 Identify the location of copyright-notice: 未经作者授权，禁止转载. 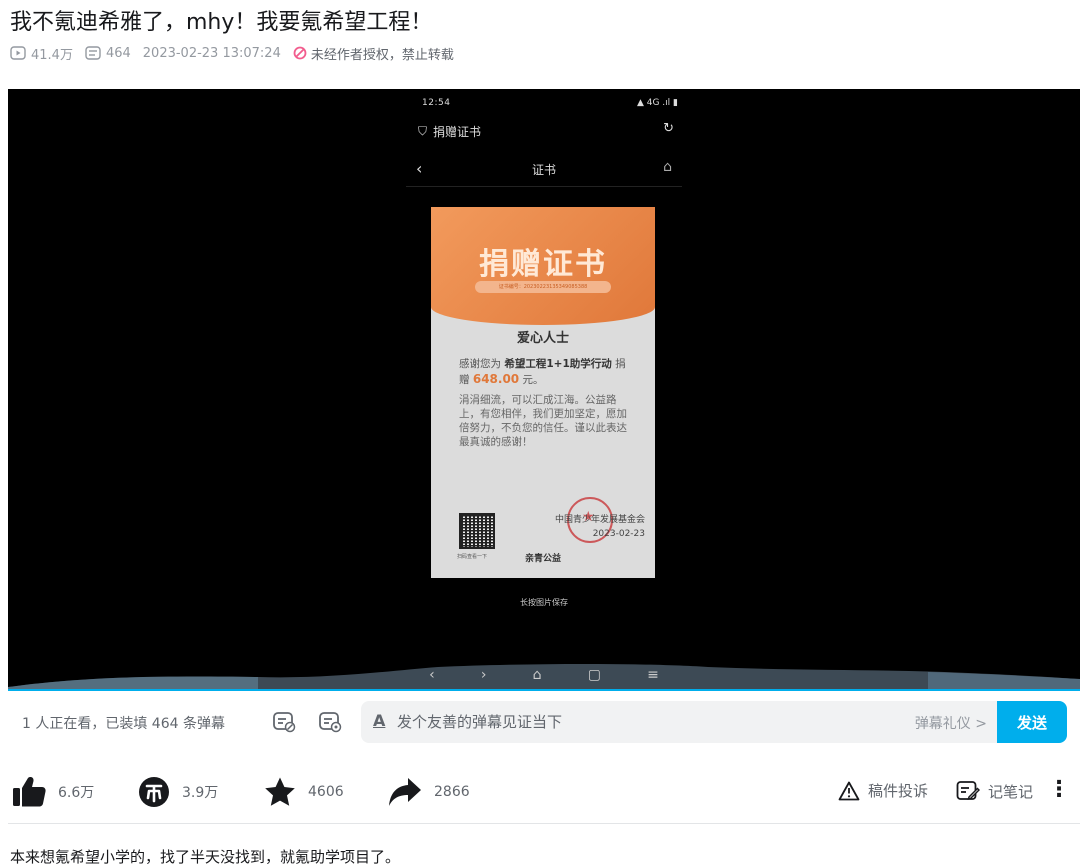
(373, 53).